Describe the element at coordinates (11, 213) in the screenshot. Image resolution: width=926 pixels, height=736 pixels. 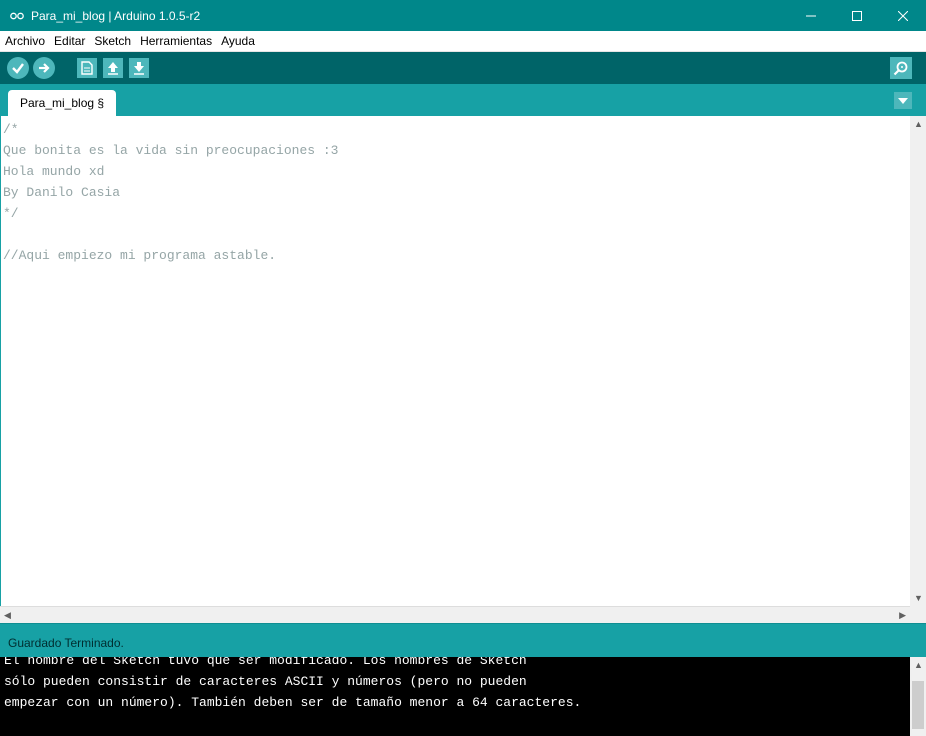
I see `code-line: */` at that location.